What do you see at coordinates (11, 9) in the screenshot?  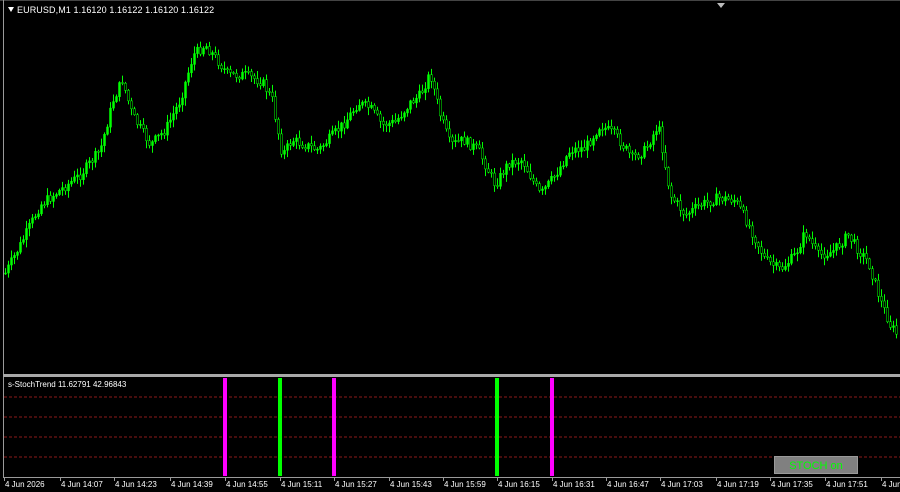 I see `triangle-down-icon` at bounding box center [11, 9].